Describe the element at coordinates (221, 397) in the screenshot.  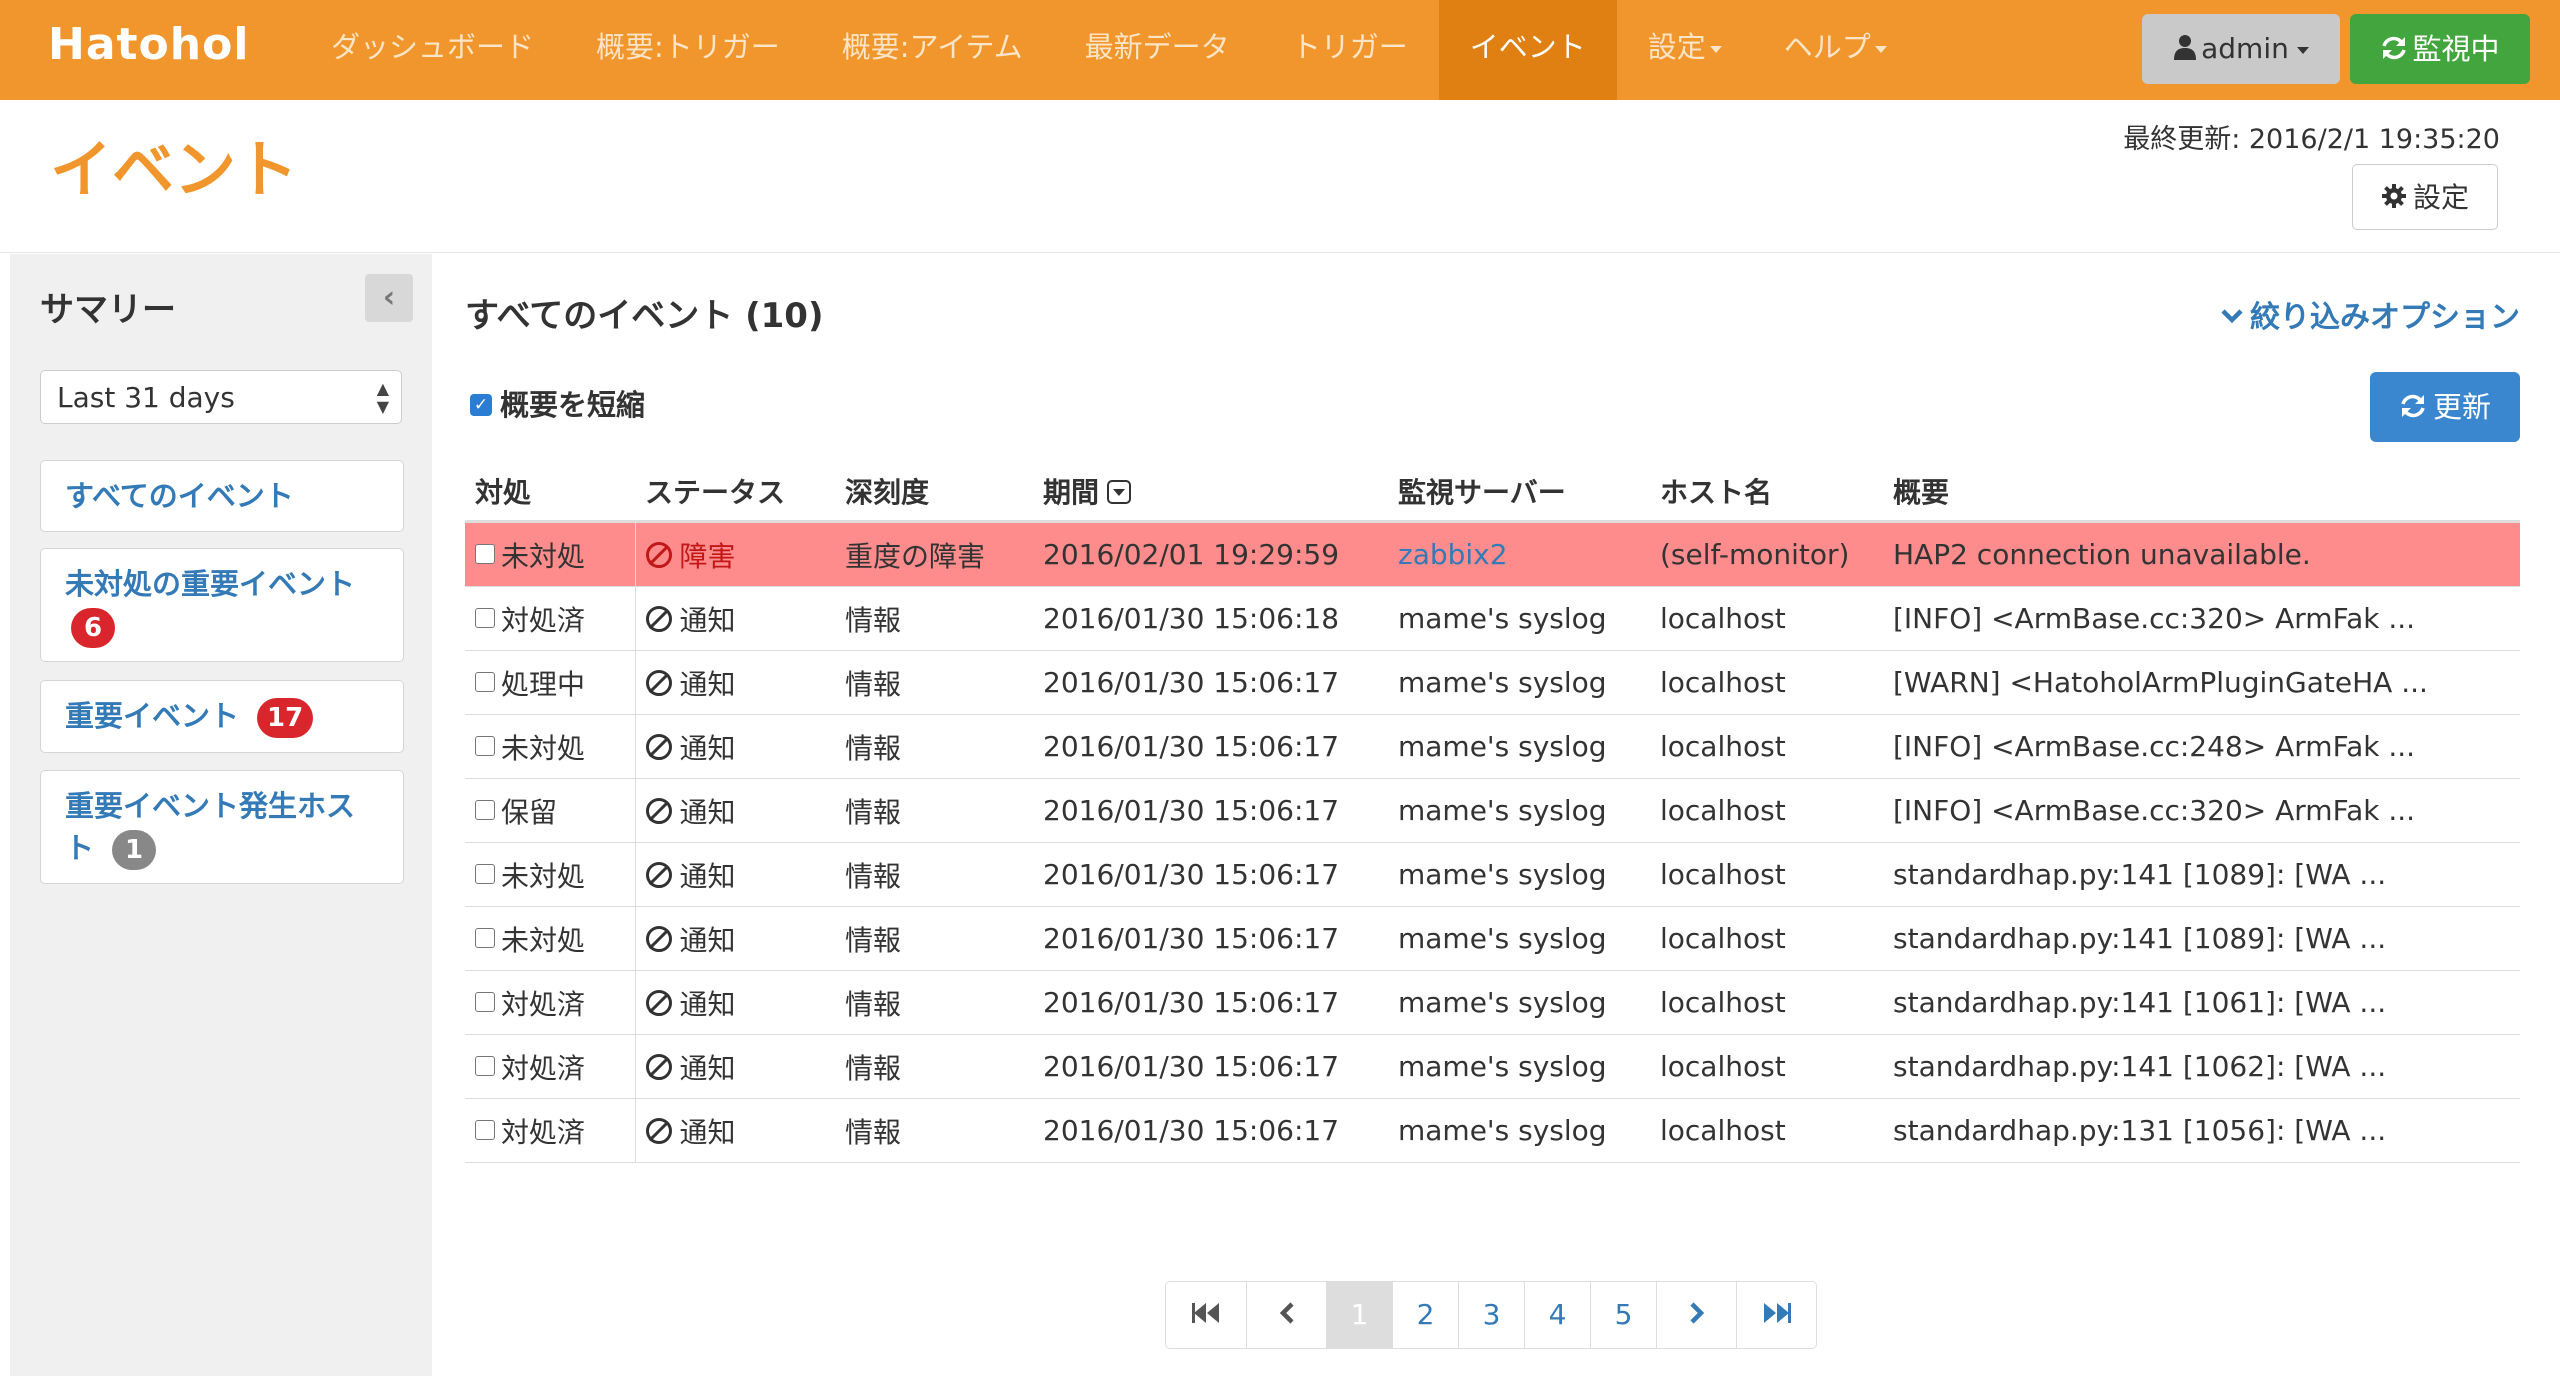
I see `period-select: Last 31 days ▲ ▼` at that location.